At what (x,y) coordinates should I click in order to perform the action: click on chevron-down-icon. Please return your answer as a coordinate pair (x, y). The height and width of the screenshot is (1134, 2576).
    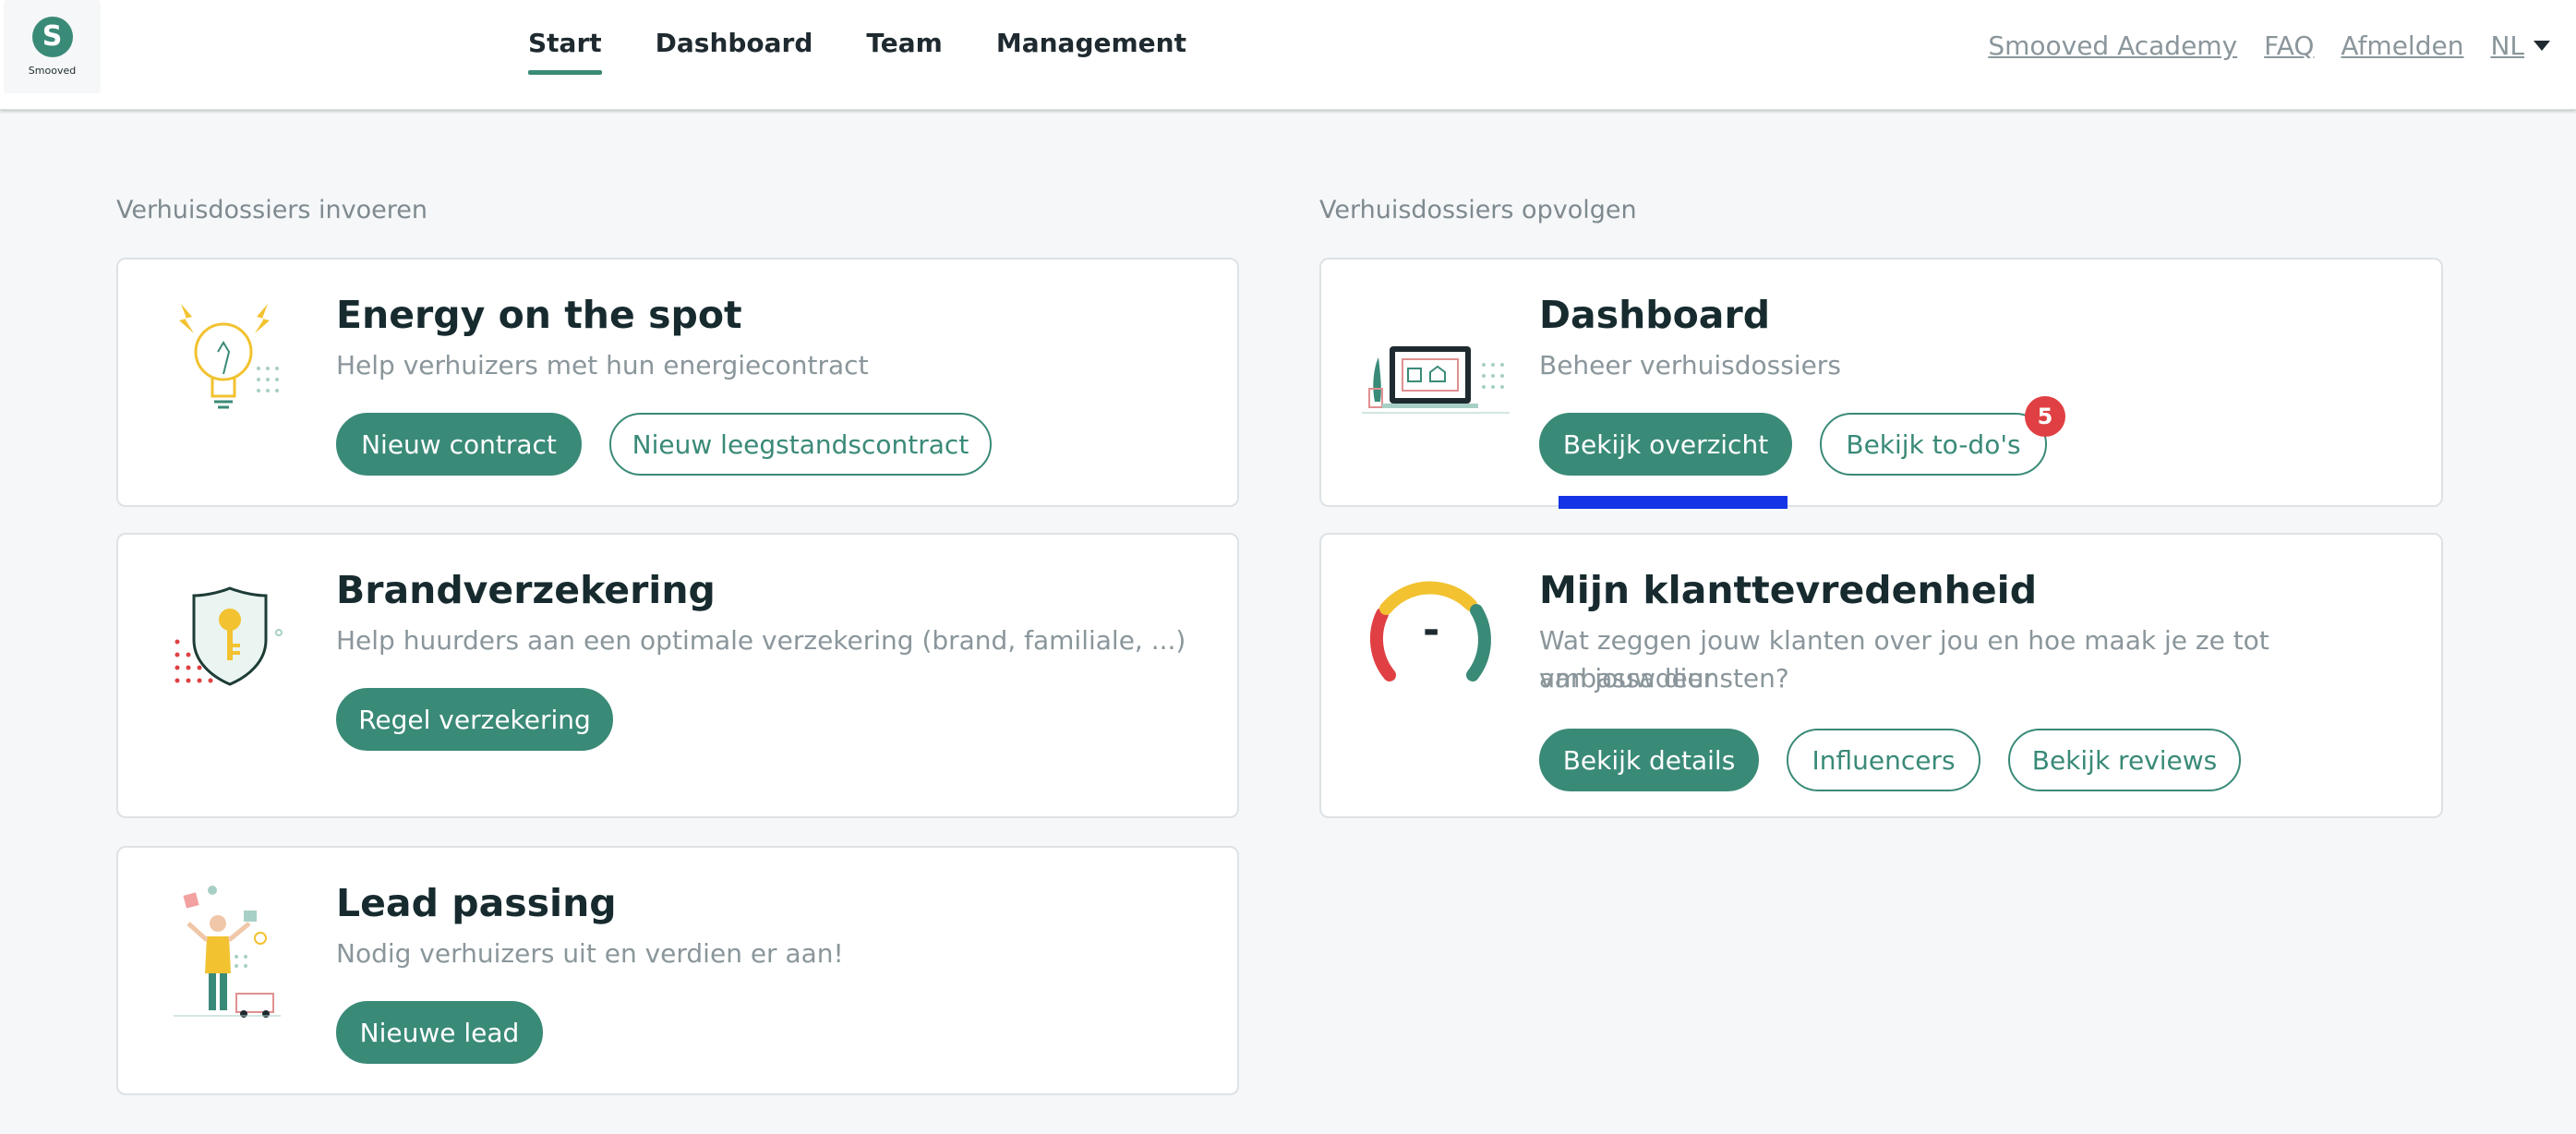
    Looking at the image, I should click on (2542, 46).